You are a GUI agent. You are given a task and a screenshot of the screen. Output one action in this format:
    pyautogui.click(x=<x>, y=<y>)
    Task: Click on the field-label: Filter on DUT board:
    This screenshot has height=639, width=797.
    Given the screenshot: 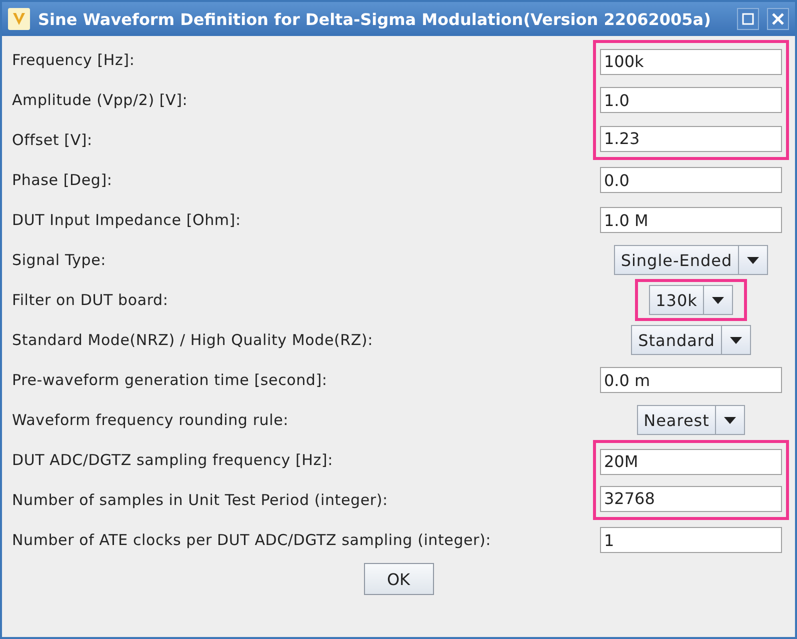 What is the action you would take?
    pyautogui.click(x=90, y=300)
    